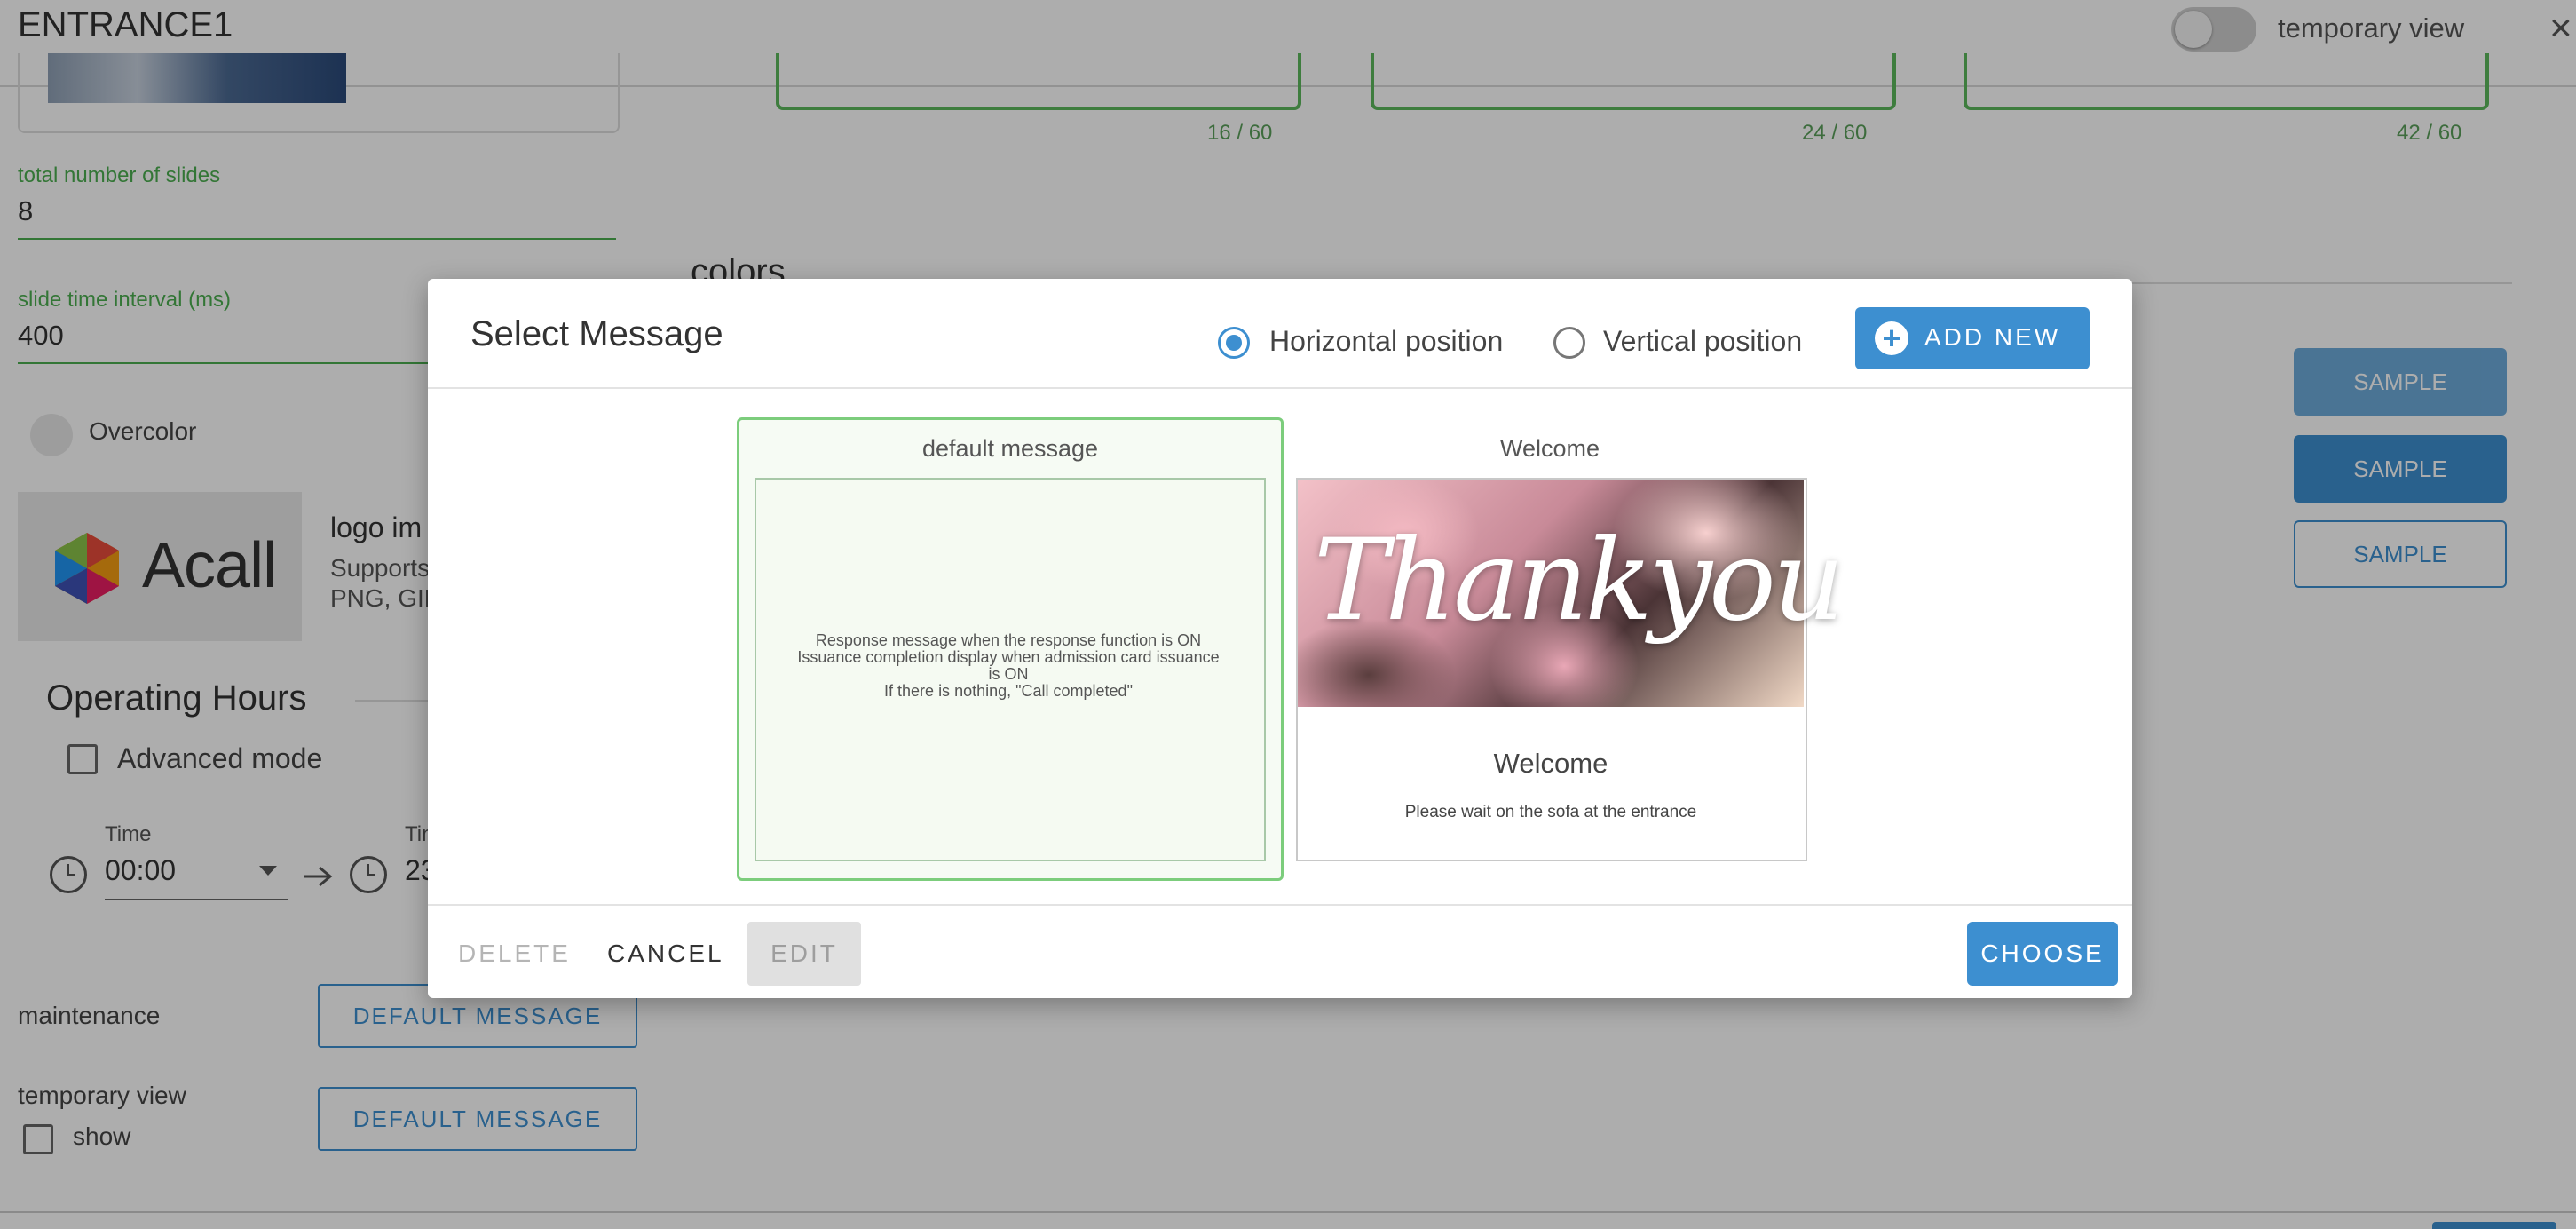 The height and width of the screenshot is (1229, 2576). Describe the element at coordinates (2042, 954) in the screenshot. I see `choose-button: CHOOSE` at that location.